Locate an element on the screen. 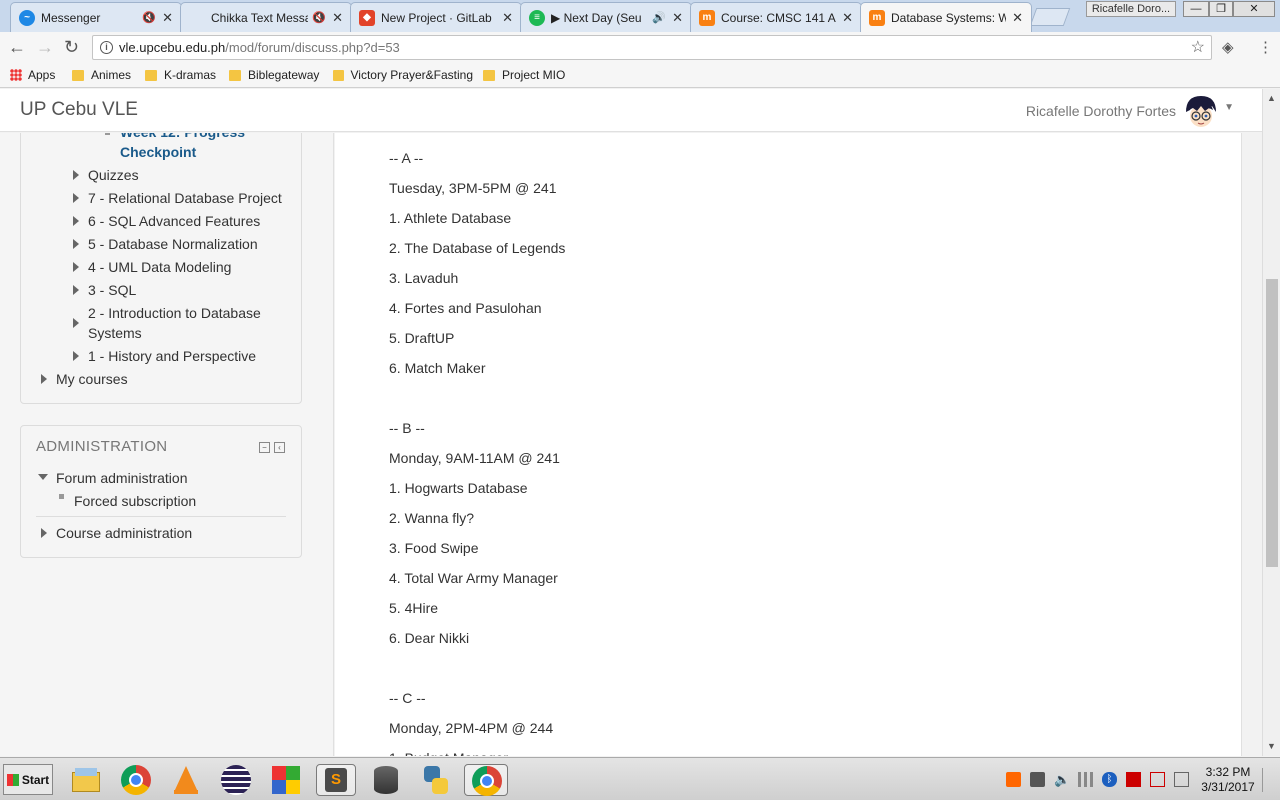  tab-spotify: ≡ ▶ Next Day (Seu 🔊 ✕ is located at coordinates (606, 17).